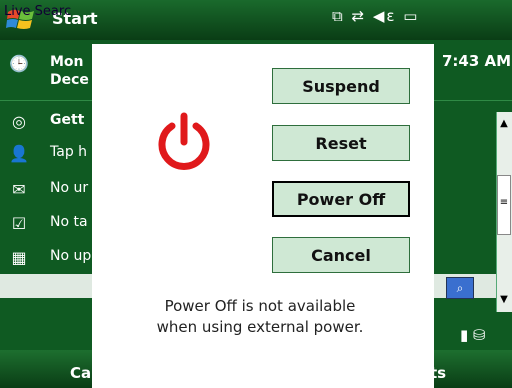 This screenshot has width=512, height=388. What do you see at coordinates (504, 300) in the screenshot?
I see `scroll-down-icon: ▼` at bounding box center [504, 300].